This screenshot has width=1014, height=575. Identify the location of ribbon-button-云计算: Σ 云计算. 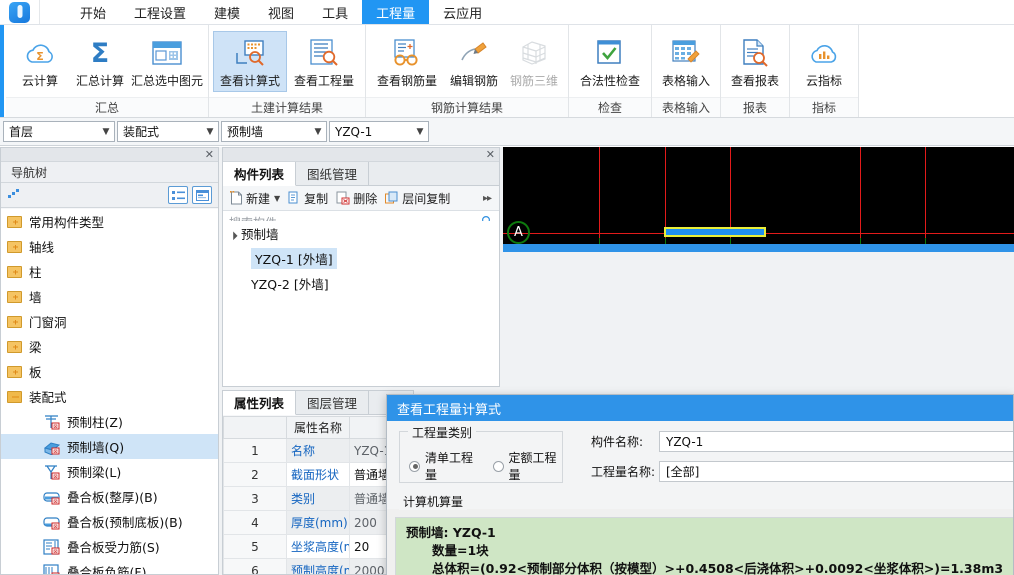
(40, 61).